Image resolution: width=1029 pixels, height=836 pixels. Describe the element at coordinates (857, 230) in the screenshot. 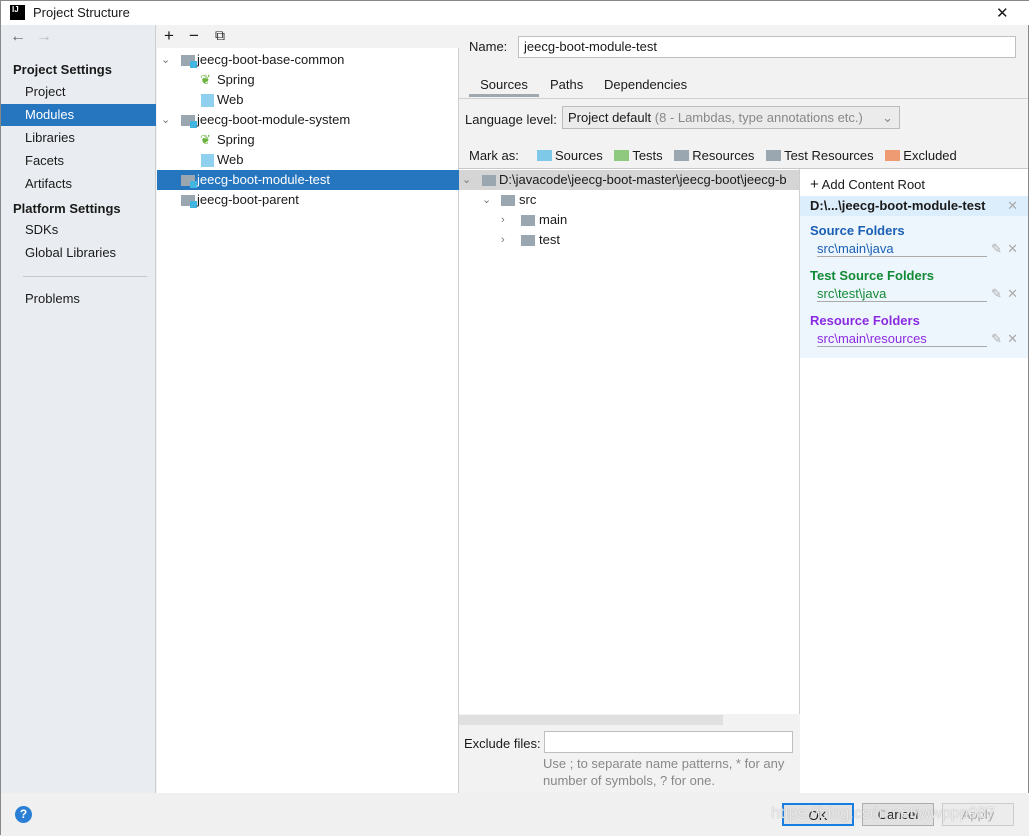

I see `source-folders-title: Source Folders` at that location.